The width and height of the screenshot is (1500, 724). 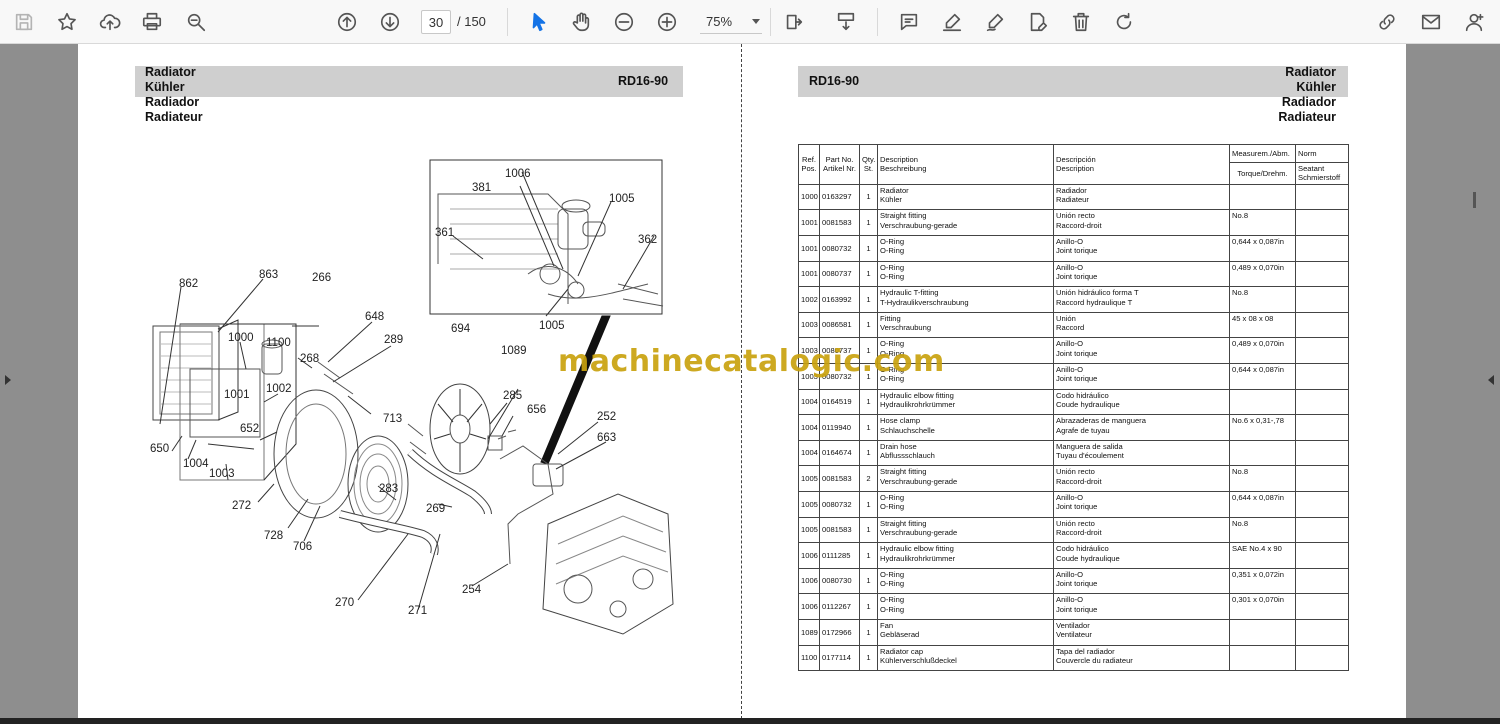 What do you see at coordinates (152, 22) in the screenshot?
I see `print-icon` at bounding box center [152, 22].